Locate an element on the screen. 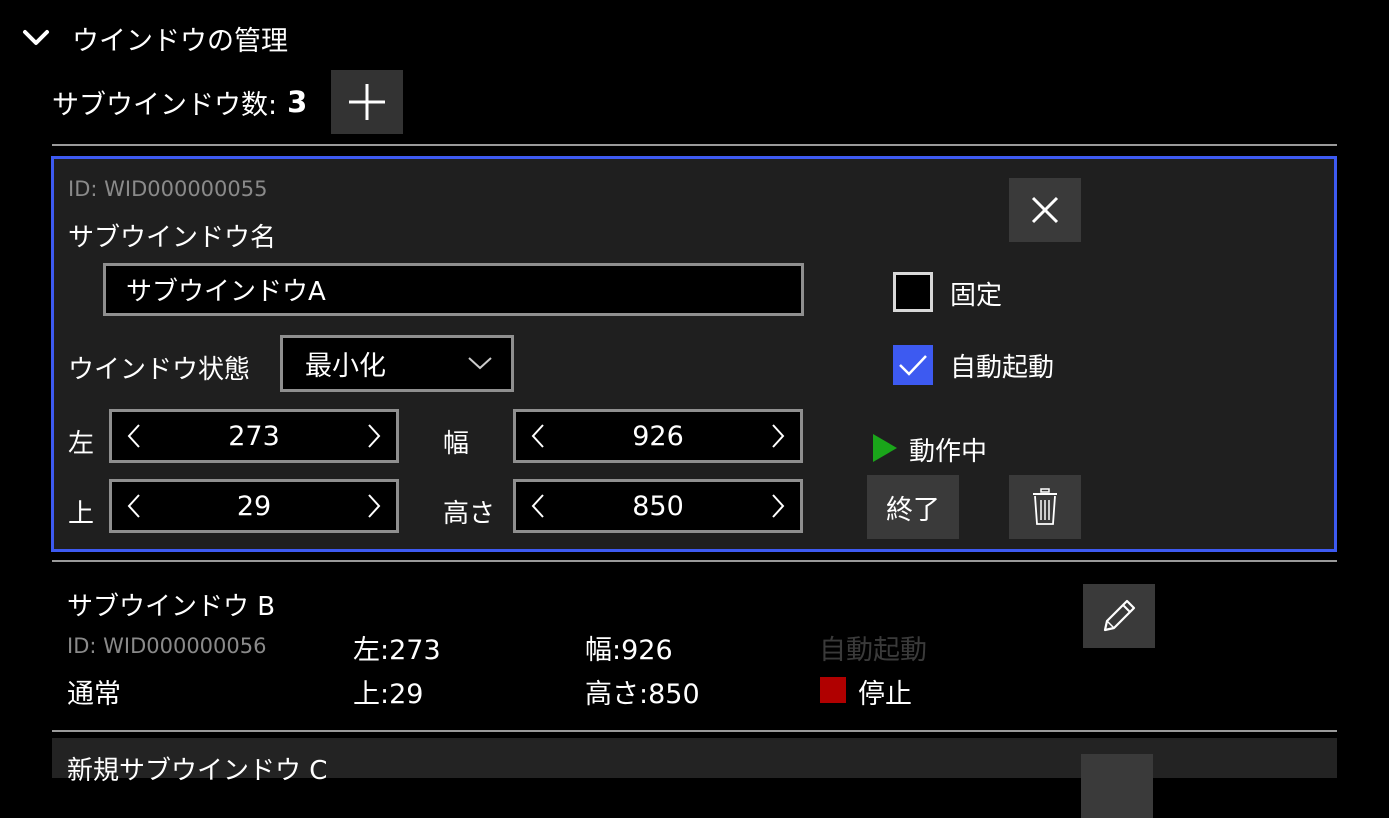 This screenshot has width=1389, height=818. pencil-icon is located at coordinates (1119, 615).